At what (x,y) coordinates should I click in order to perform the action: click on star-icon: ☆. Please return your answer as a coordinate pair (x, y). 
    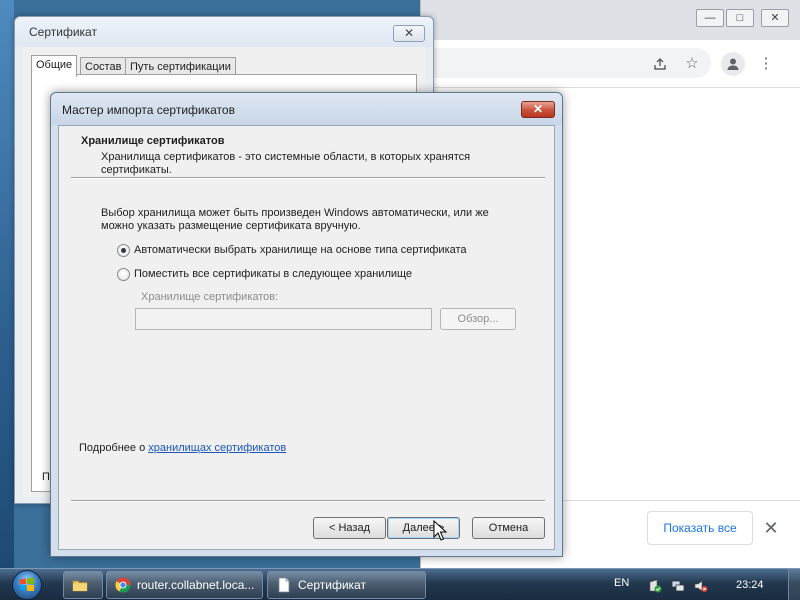
    Looking at the image, I should click on (692, 64).